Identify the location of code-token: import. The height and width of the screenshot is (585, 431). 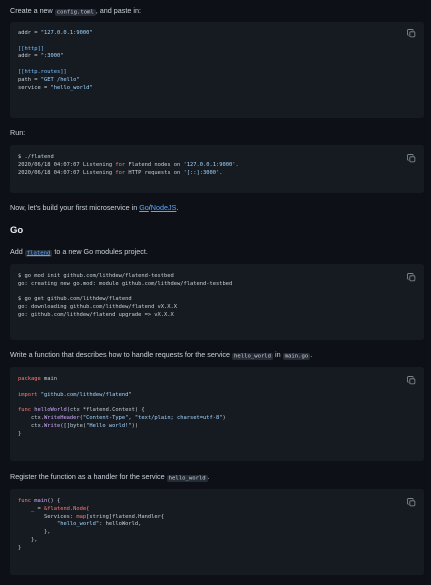
(28, 394).